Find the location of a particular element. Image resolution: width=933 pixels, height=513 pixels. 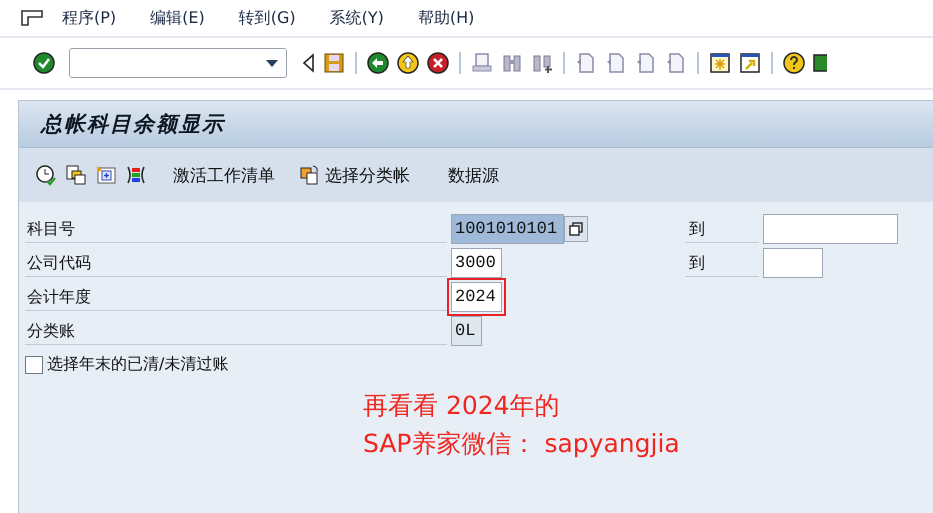

menu-item: 程序(P) is located at coordinates (89, 18).